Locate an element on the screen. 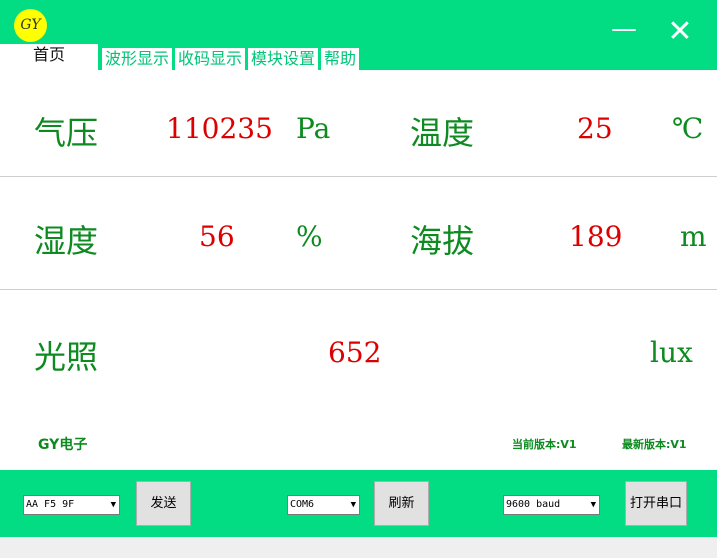 The height and width of the screenshot is (558, 717). humidity-unit: % is located at coordinates (309, 236).